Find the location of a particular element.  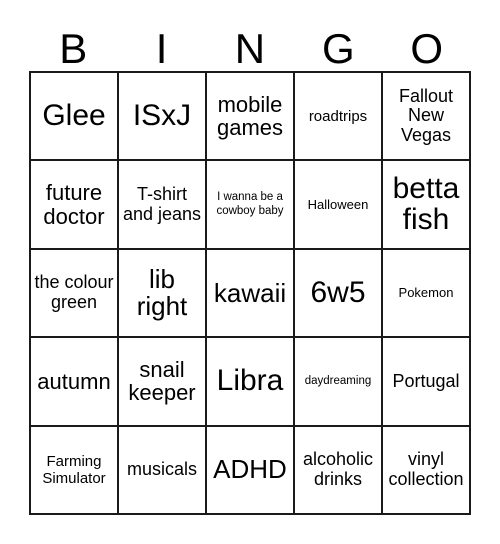

bingo-cell: 6w5 is located at coordinates (339, 294).